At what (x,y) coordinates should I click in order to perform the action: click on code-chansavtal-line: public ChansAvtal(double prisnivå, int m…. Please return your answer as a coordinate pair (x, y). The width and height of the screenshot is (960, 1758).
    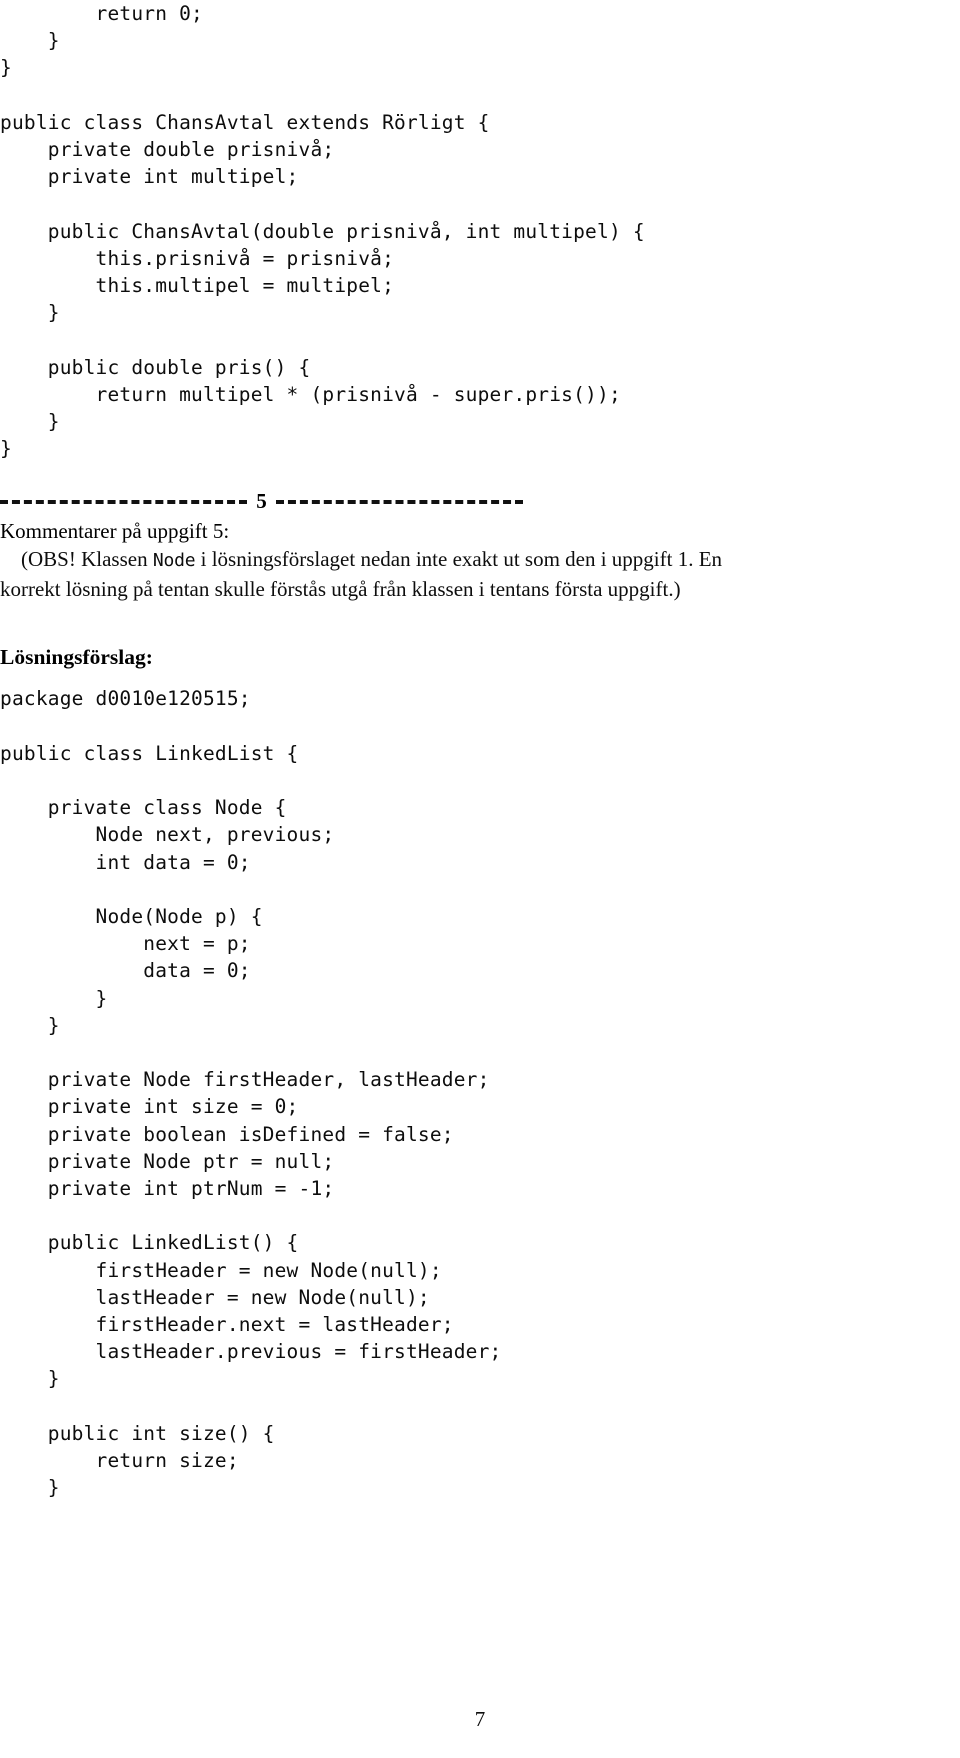
    Looking at the image, I should click on (322, 231).